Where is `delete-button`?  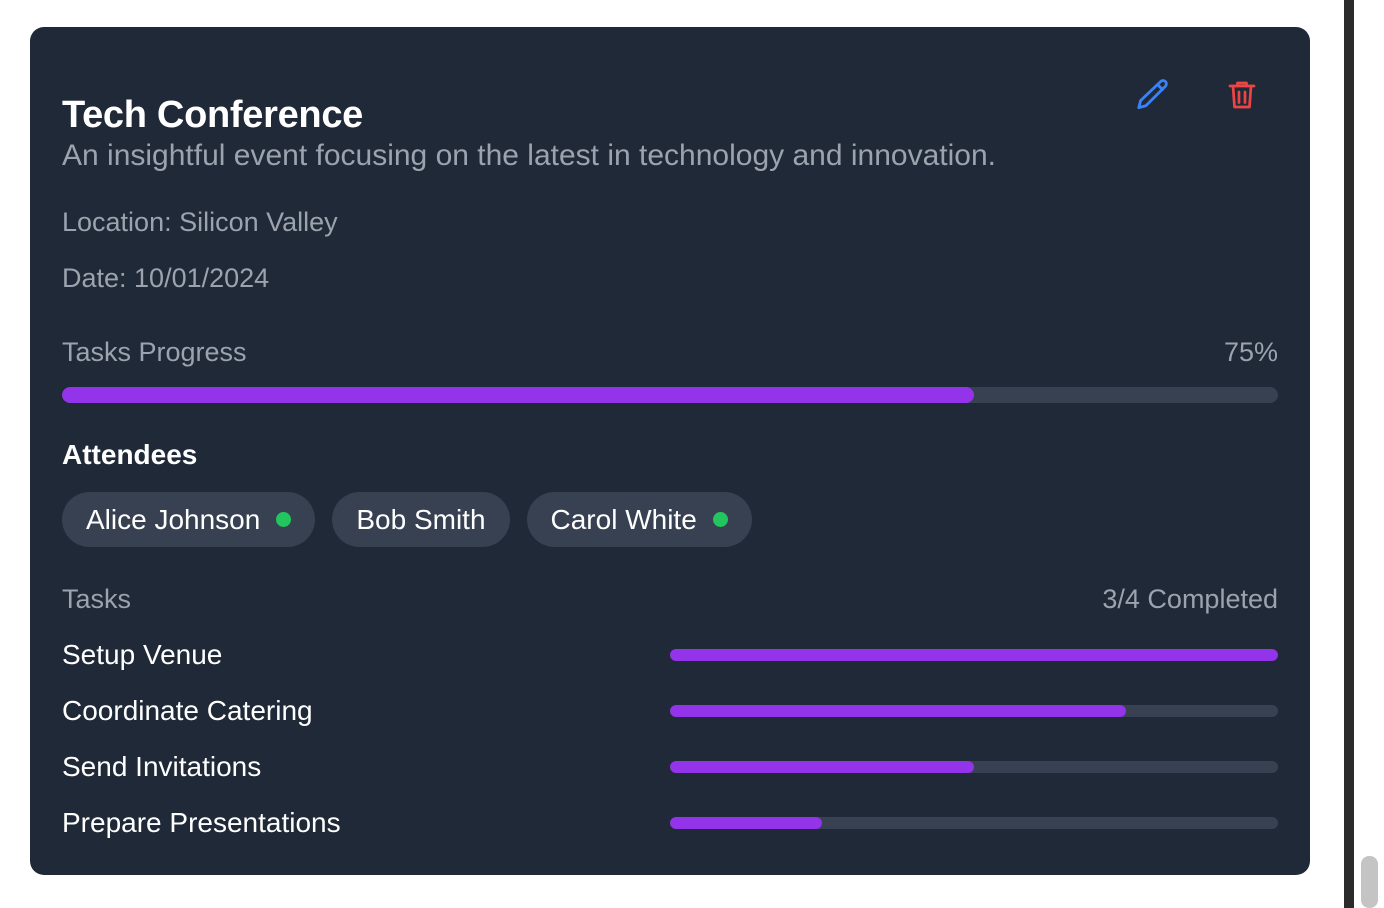
delete-button is located at coordinates (1242, 95).